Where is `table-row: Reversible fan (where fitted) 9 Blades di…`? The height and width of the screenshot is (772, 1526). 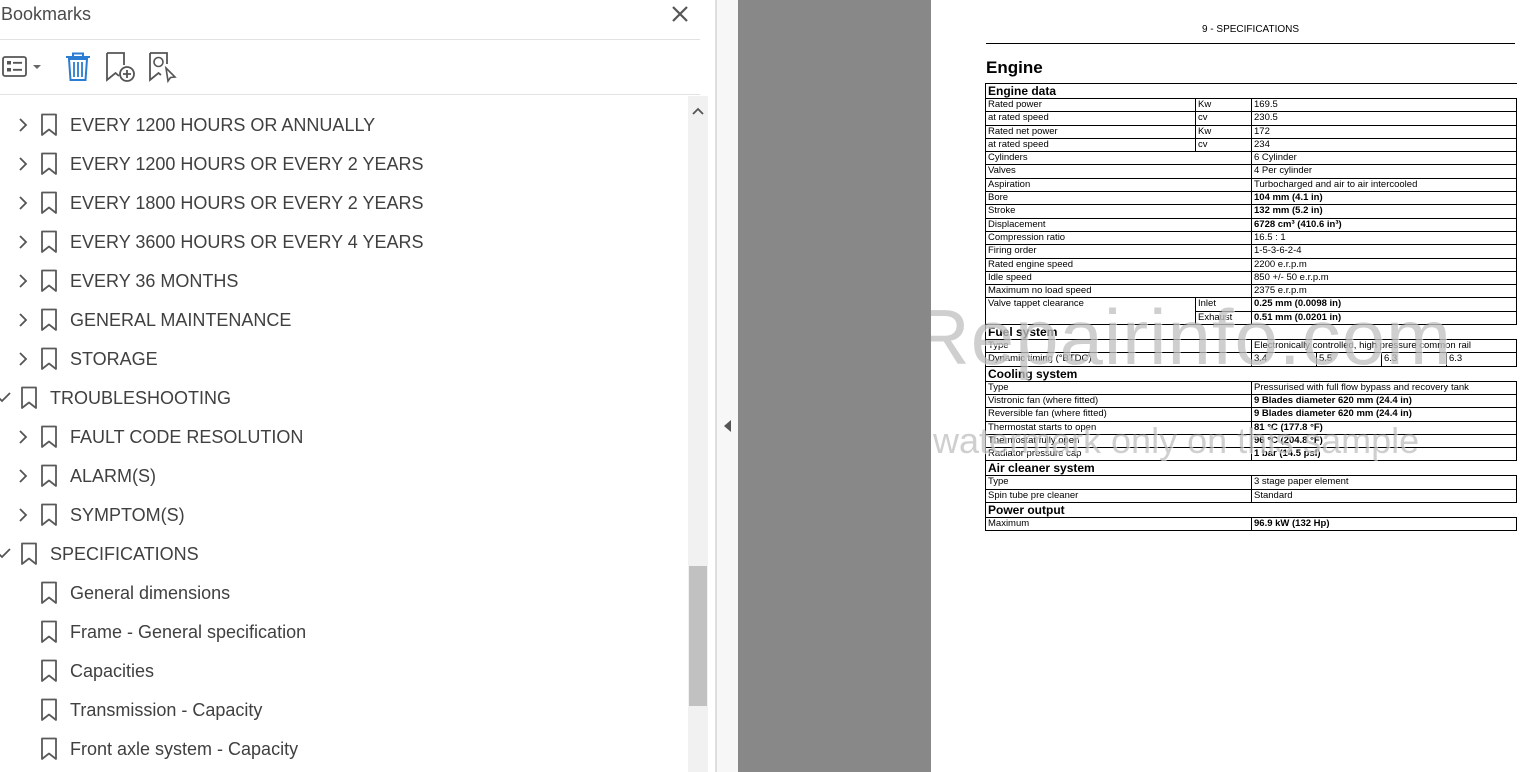
table-row: Reversible fan (where fitted) 9 Blades di… is located at coordinates (1251, 414).